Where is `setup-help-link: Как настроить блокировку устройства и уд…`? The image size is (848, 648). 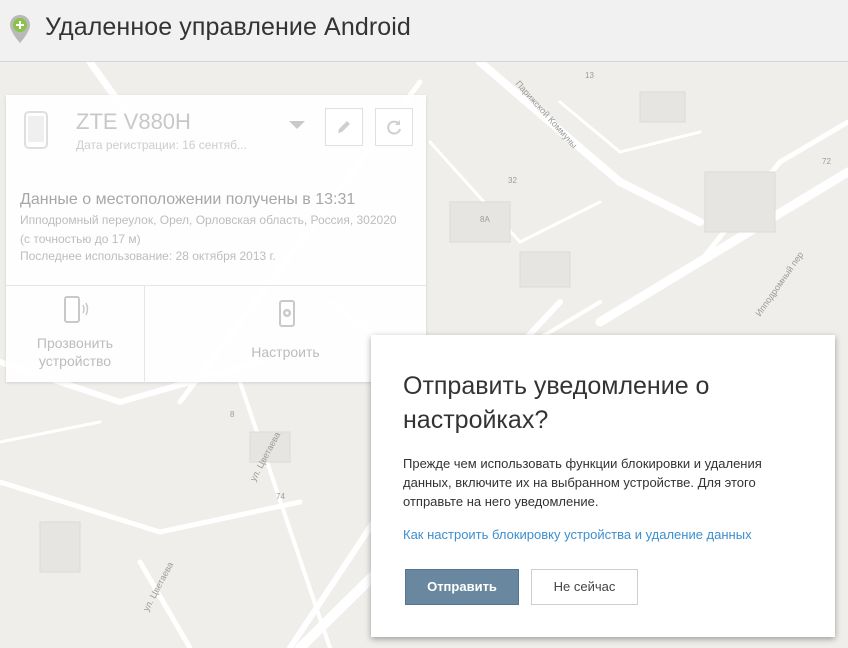 setup-help-link: Как настроить блокировку устройства и уд… is located at coordinates (577, 534).